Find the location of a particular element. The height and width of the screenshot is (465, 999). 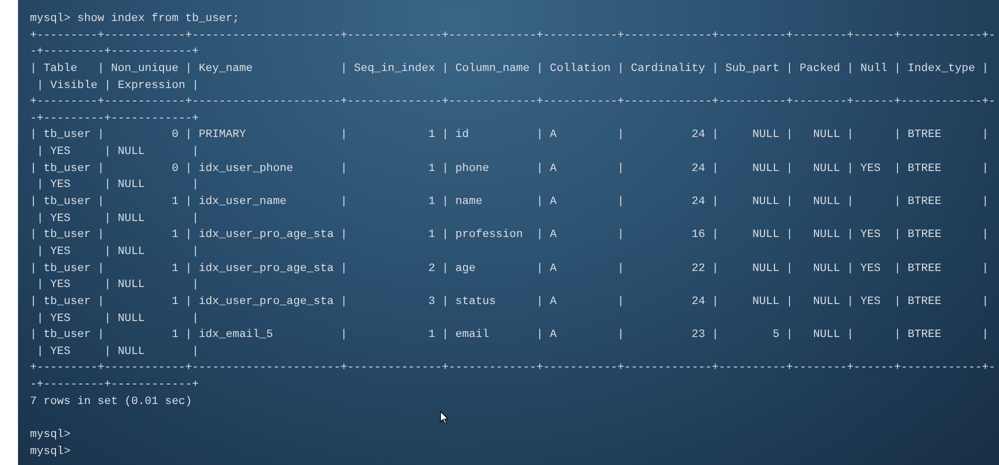

terminal-line: | tb_user | 0 | PRIMARY | 1 | id | A | 24 | NULL | NULL | | BTREE | is located at coordinates (509, 136).